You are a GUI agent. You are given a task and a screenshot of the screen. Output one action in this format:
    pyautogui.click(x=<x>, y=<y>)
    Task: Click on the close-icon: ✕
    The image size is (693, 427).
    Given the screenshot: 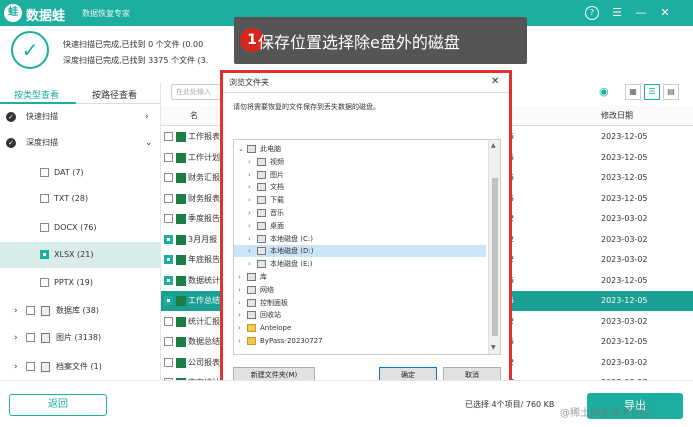 What is the action you would take?
    pyautogui.click(x=665, y=13)
    